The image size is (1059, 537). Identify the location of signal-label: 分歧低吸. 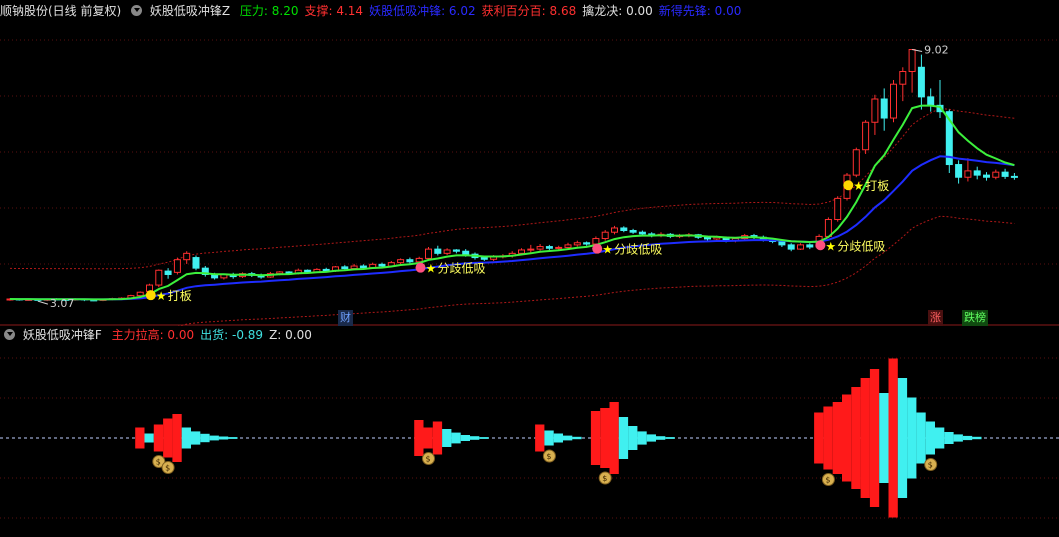
(462, 269).